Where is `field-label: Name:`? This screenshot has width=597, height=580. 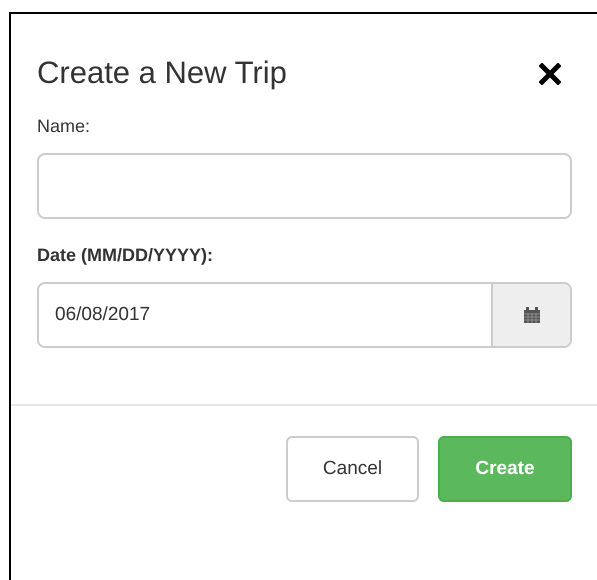 field-label: Name: is located at coordinates (64, 126).